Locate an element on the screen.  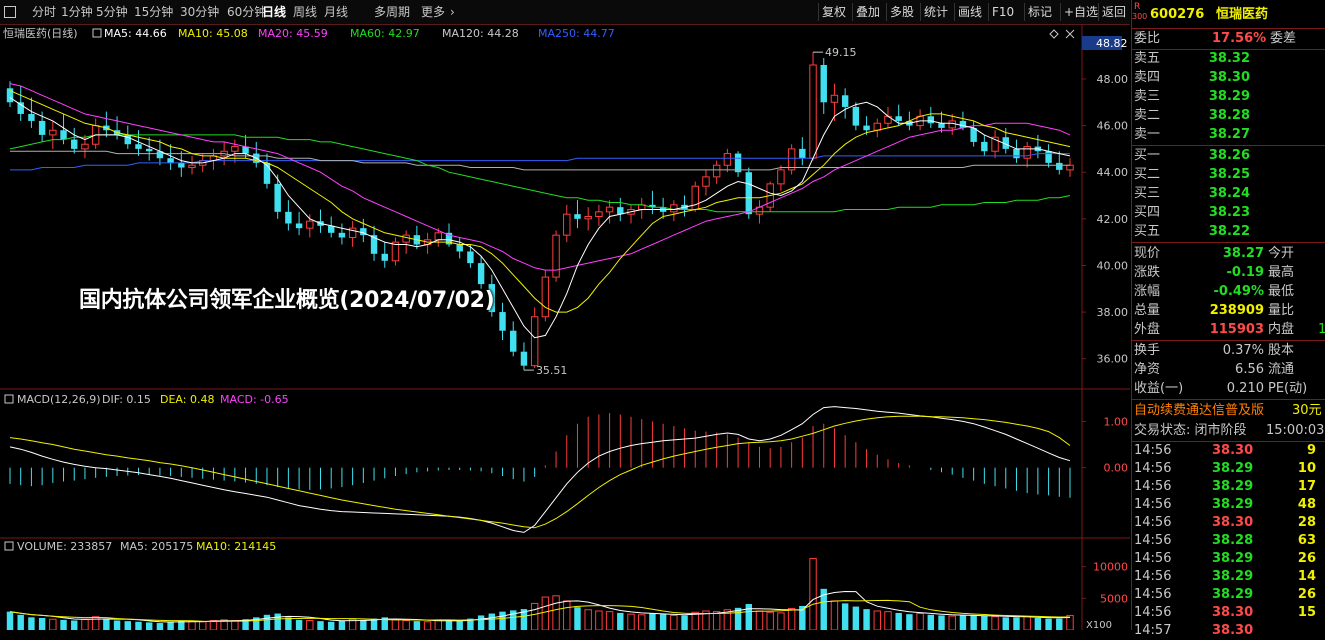
buy-price: 38.22 is located at coordinates (1221, 232).